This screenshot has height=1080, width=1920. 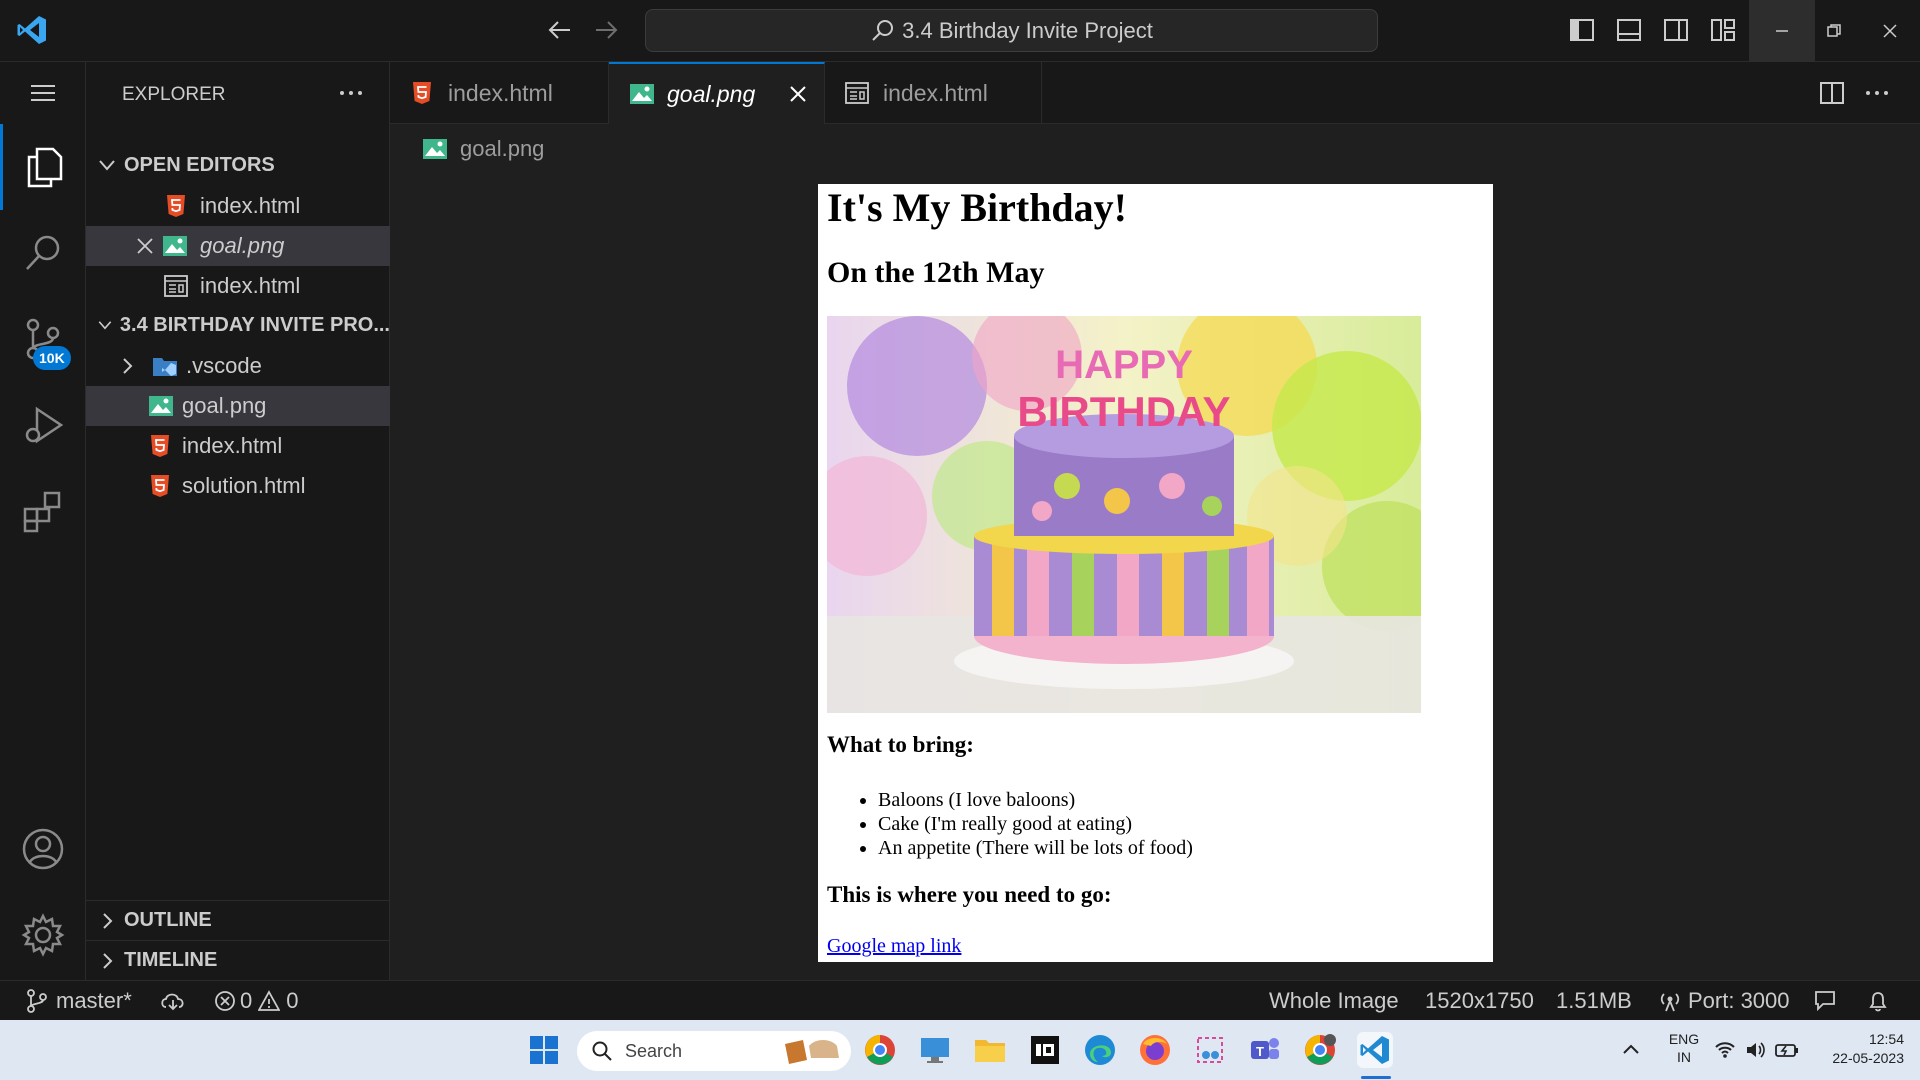 What do you see at coordinates (1888, 31) in the screenshot?
I see `close-window-button` at bounding box center [1888, 31].